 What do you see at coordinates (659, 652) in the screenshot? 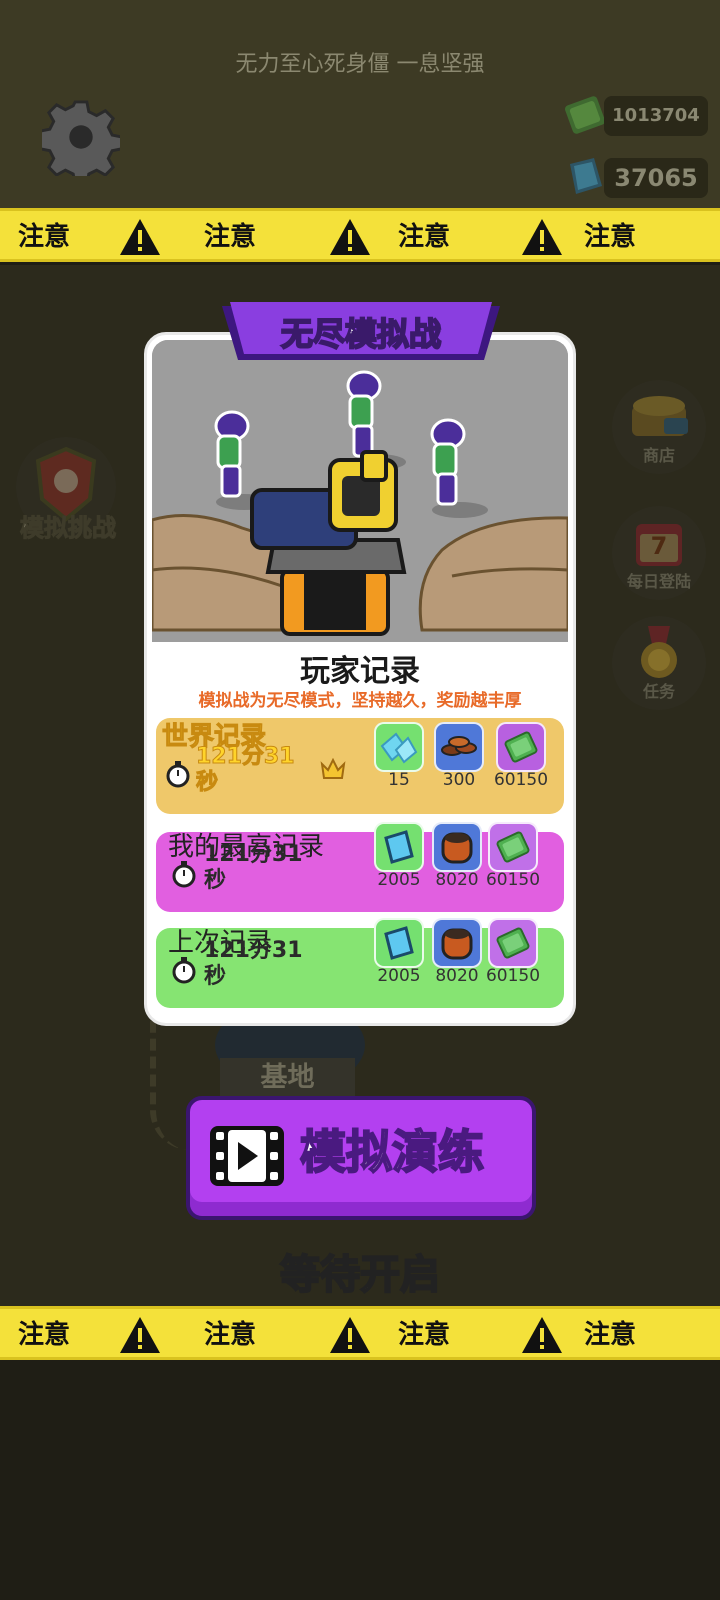
I see `medal-icon` at bounding box center [659, 652].